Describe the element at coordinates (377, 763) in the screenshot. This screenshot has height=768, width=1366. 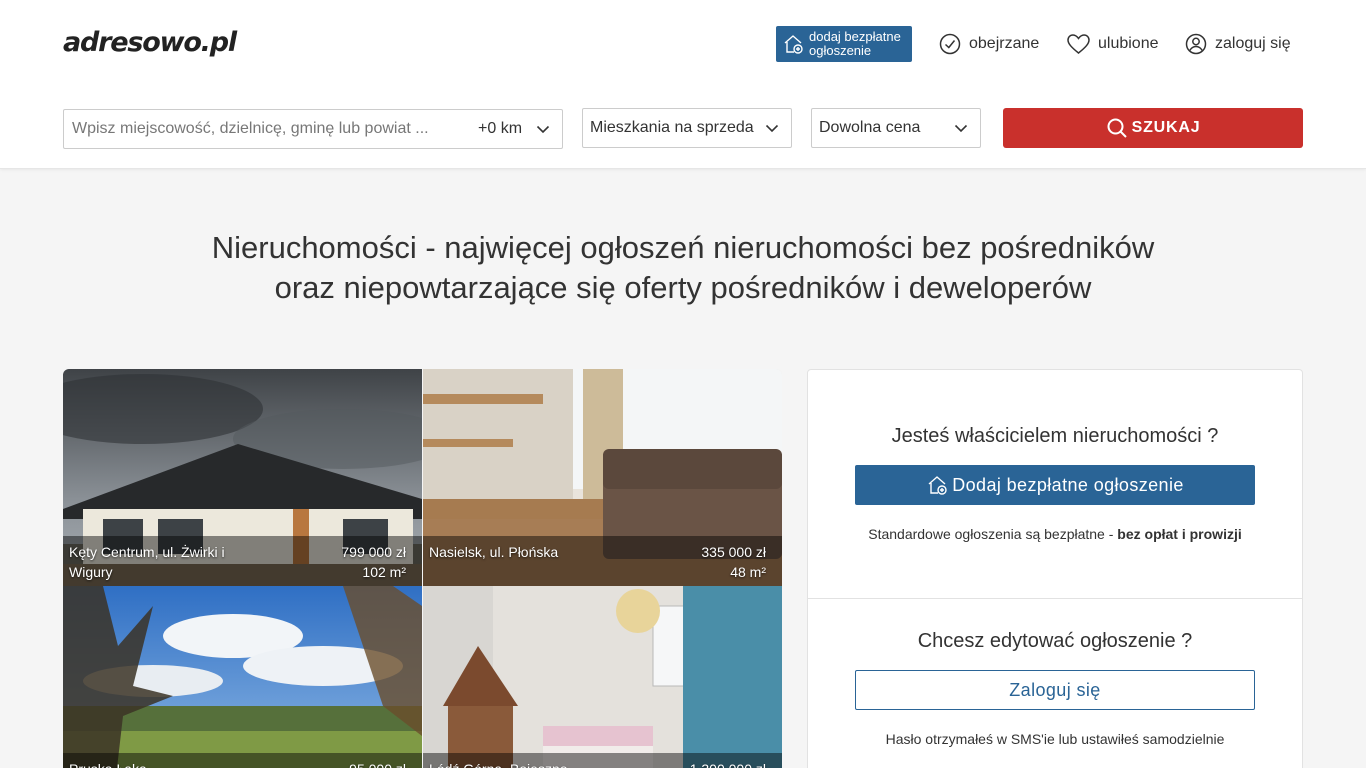
I see `listing-price: 95 000 zł` at that location.